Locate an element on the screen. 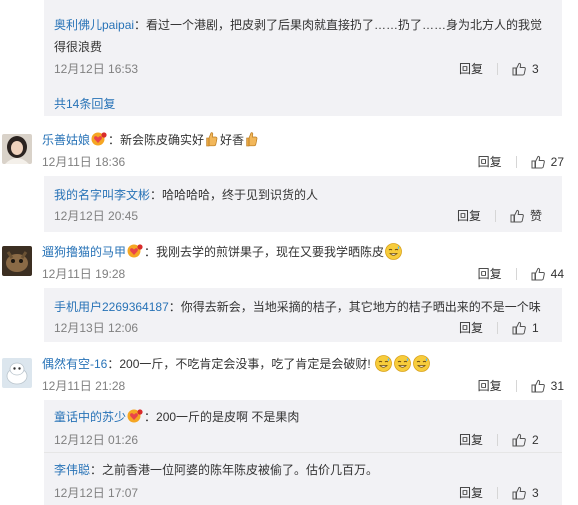 The height and width of the screenshot is (505, 578). reply-user-link: 我的名字叫李文彬 is located at coordinates (102, 195).